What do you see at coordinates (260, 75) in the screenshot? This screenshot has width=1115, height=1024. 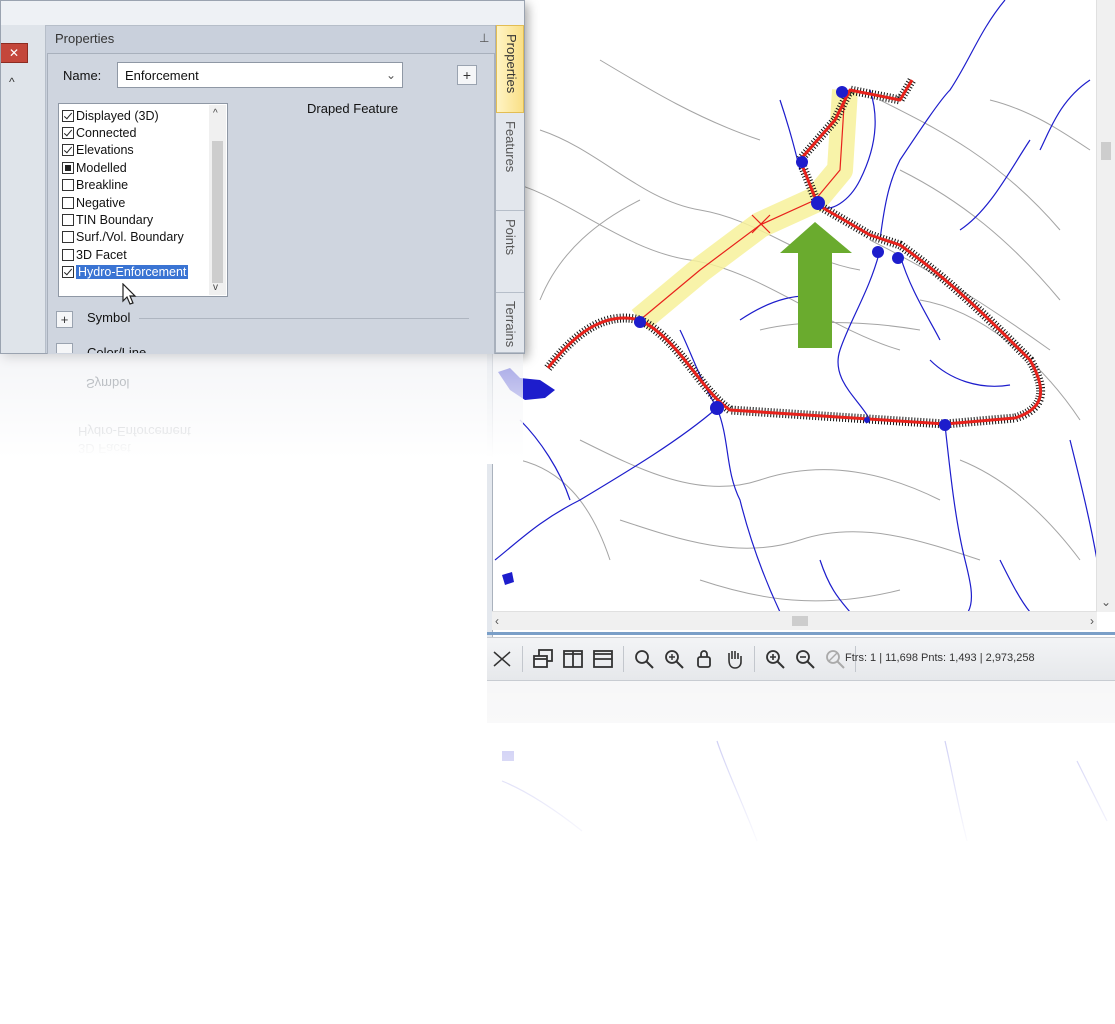 I see `name-dropdown: Enforcement ⌄` at bounding box center [260, 75].